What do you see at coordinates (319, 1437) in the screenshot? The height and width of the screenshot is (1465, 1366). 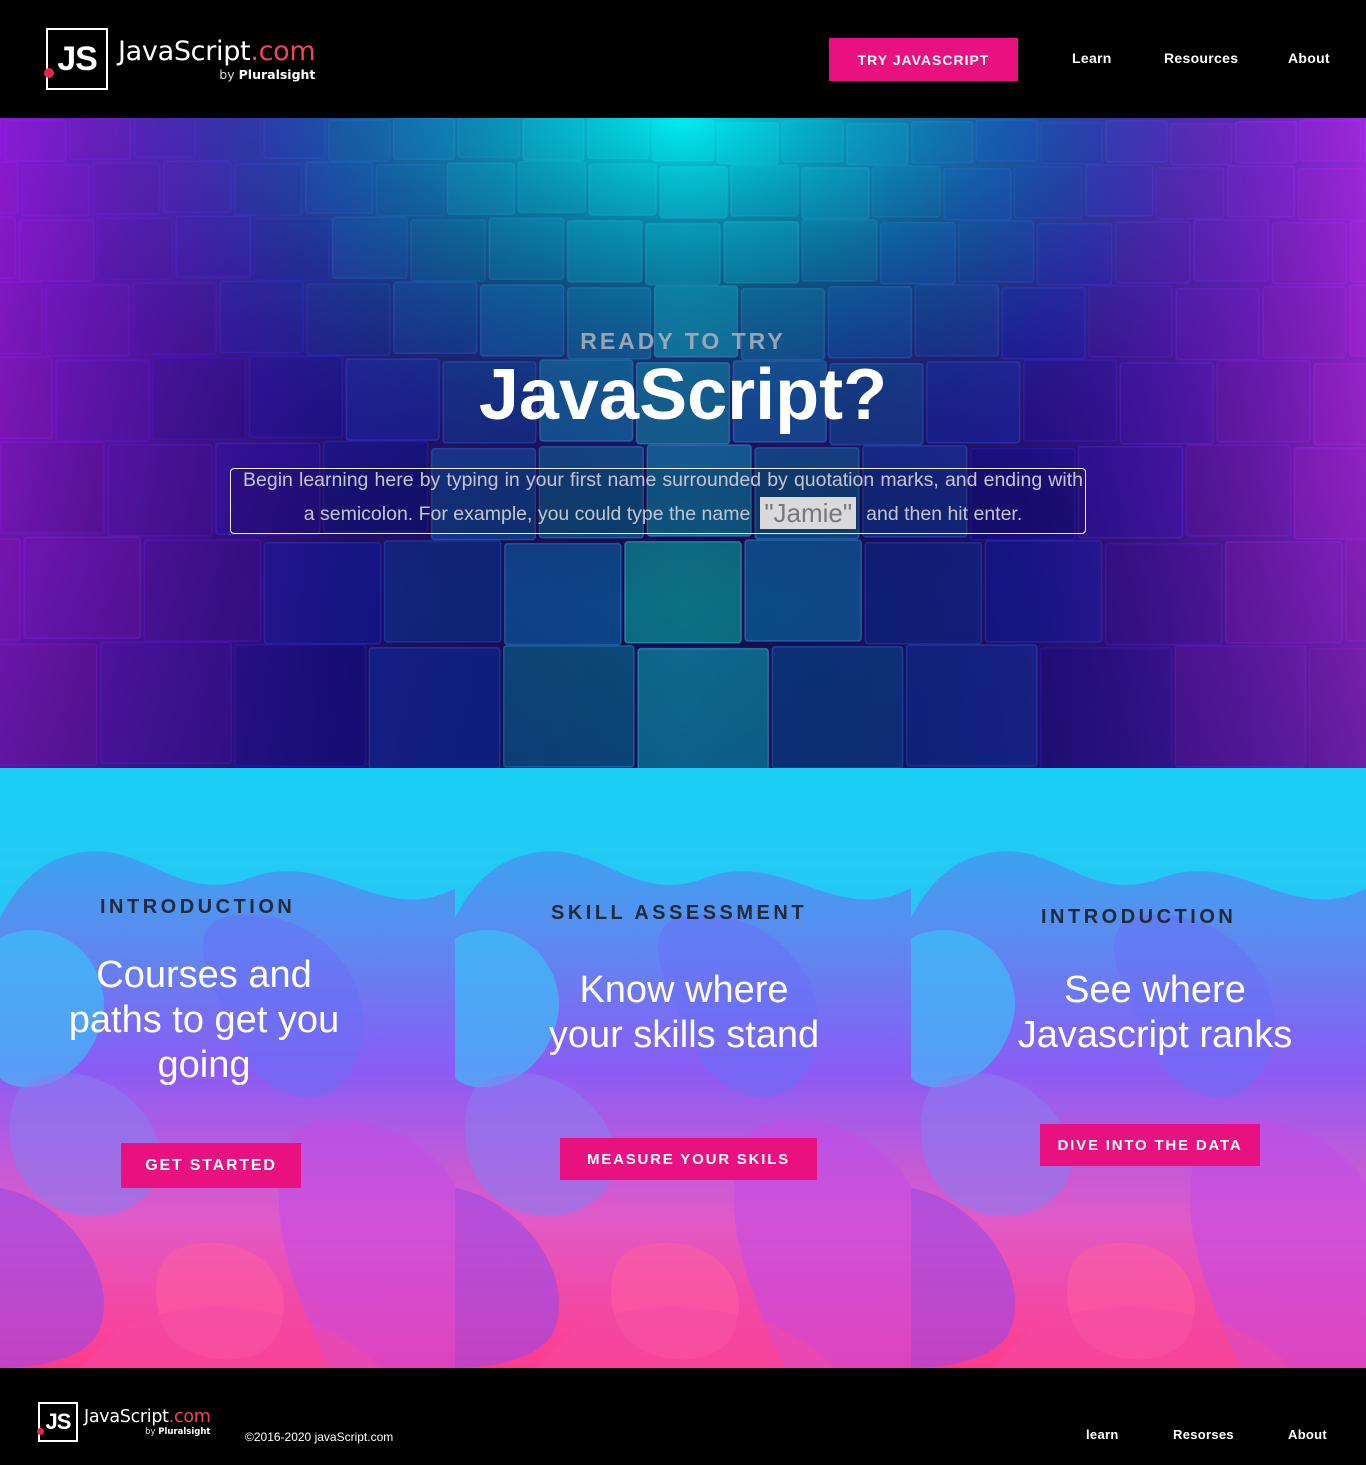 I see `copyright-text: ©2016-2020 javaScript.com` at bounding box center [319, 1437].